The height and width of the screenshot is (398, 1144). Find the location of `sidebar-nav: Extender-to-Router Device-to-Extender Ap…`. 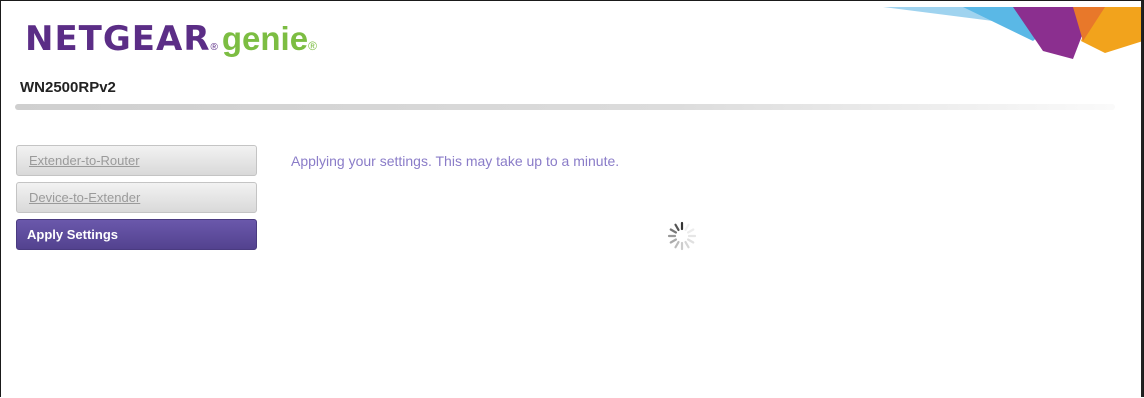

sidebar-nav: Extender-to-Router Device-to-Extender Ap… is located at coordinates (137, 200).